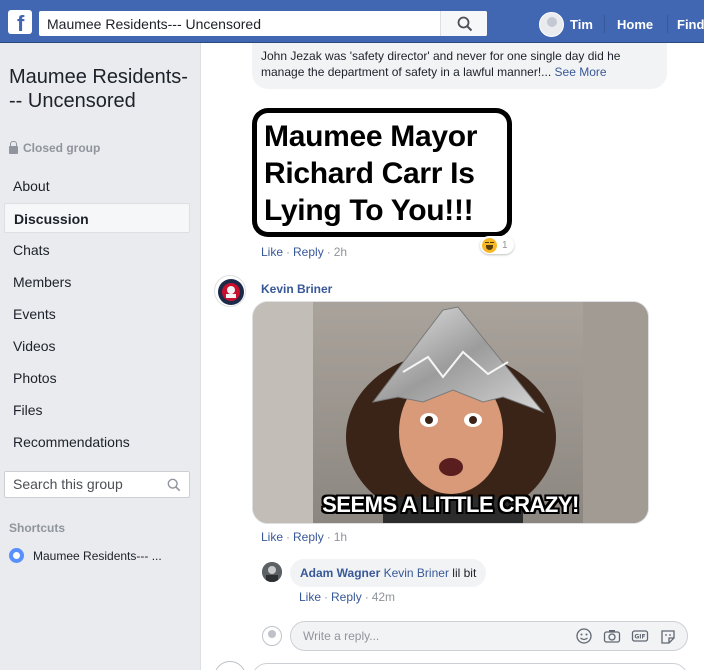 The width and height of the screenshot is (704, 670). I want to click on reply-tools: GIF, so click(621, 636).